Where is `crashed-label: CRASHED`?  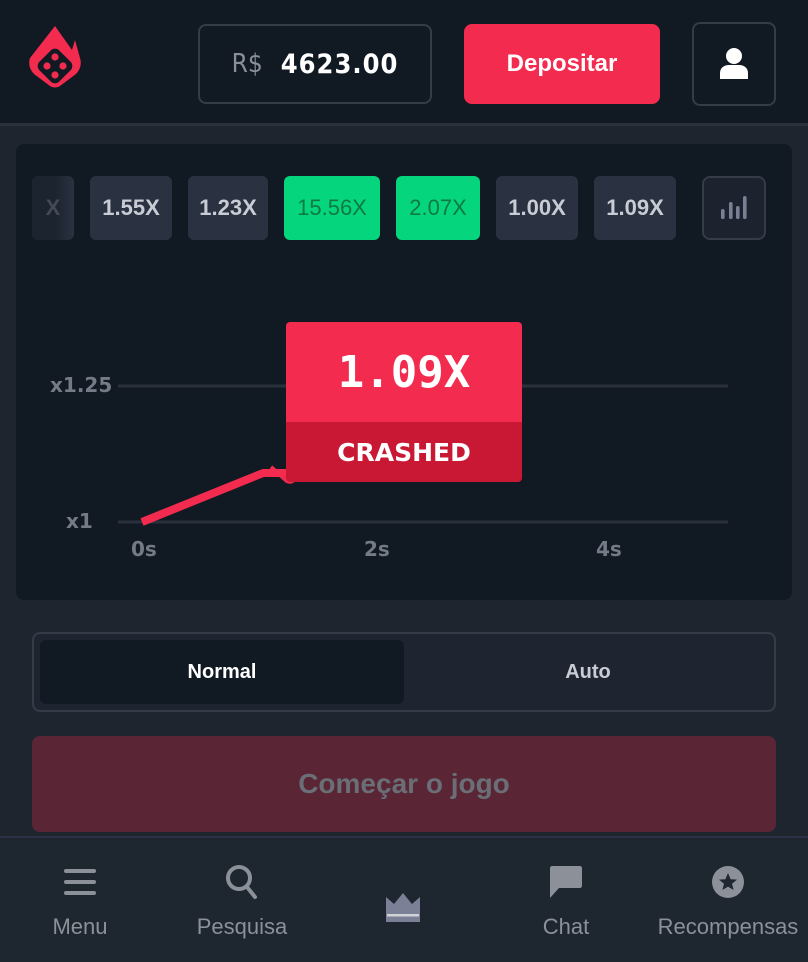 crashed-label: CRASHED is located at coordinates (404, 452).